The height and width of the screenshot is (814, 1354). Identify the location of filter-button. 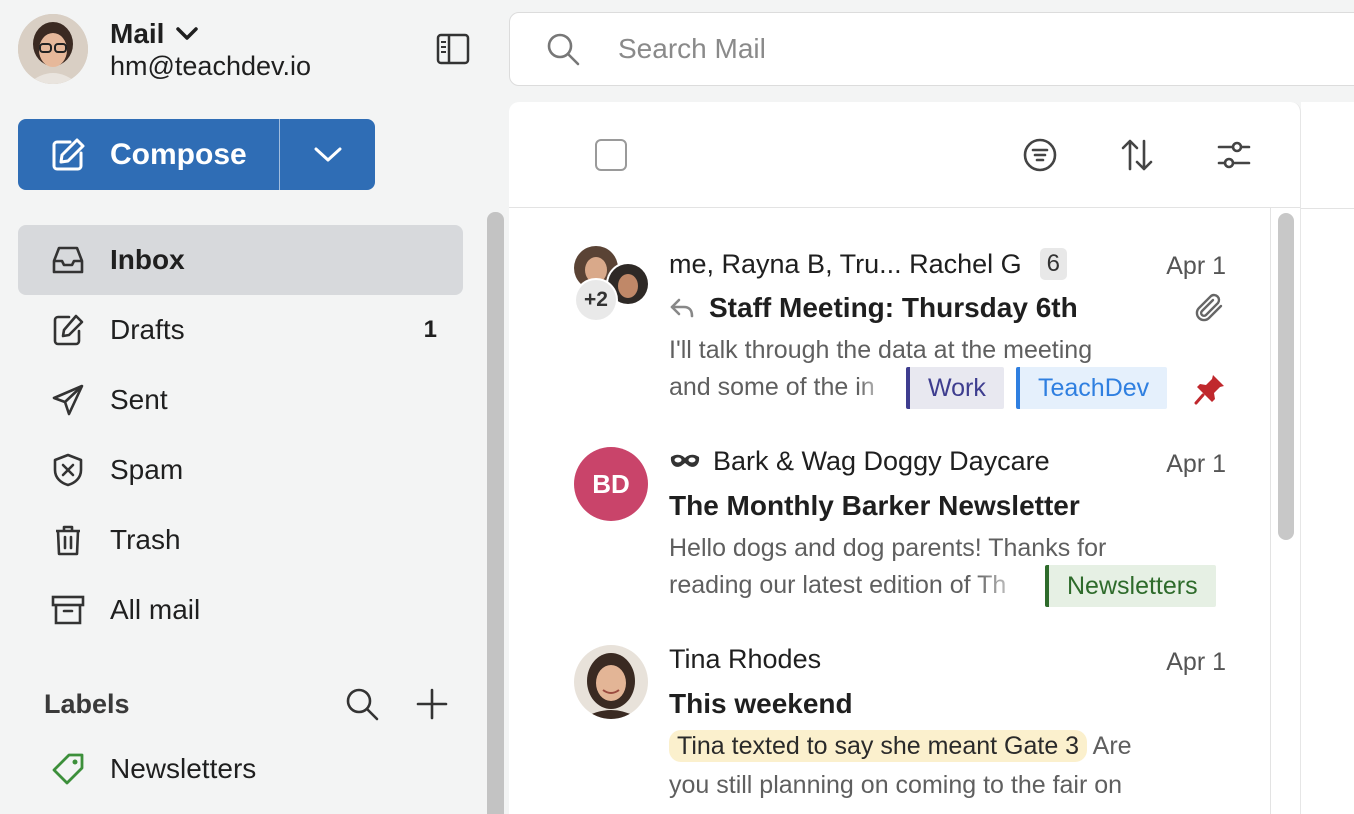
(1040, 155).